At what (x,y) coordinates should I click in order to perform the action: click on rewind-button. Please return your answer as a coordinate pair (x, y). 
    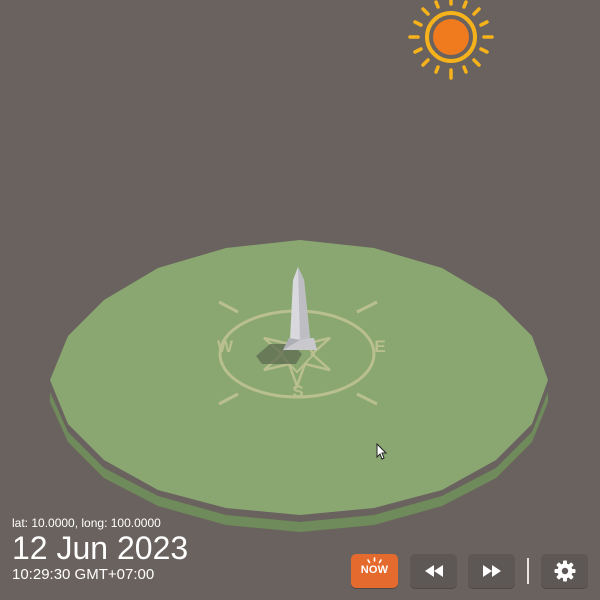
    Looking at the image, I should click on (433, 571).